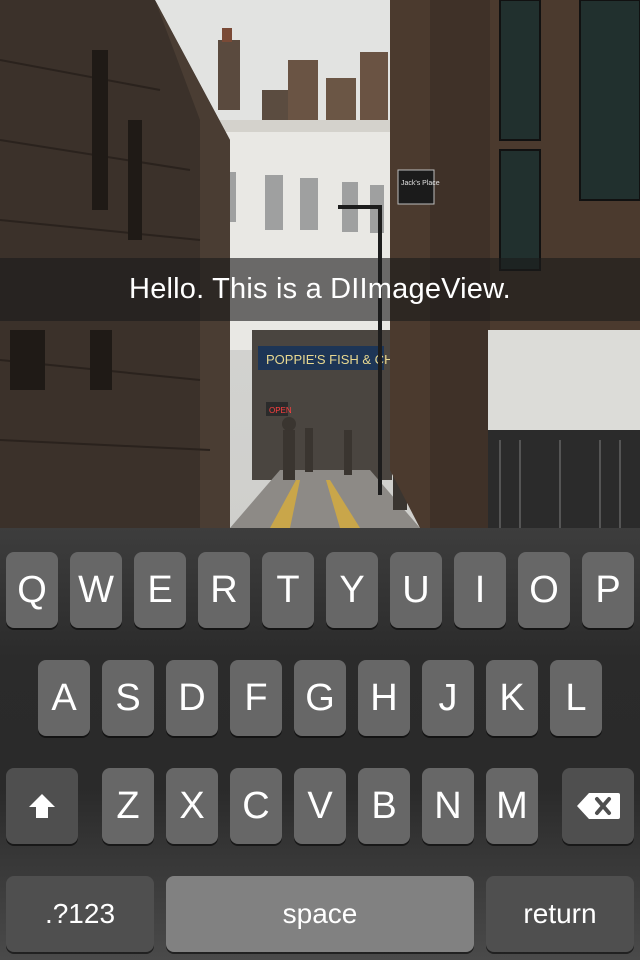  I want to click on caption-bar: Hello. This is a DIImageView., so click(320, 289).